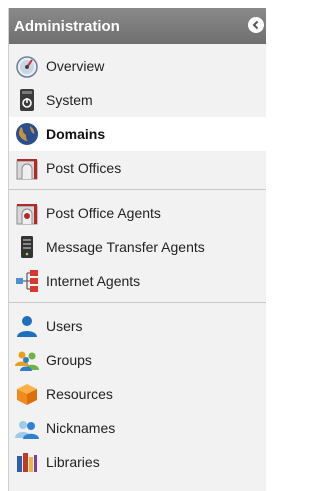 The image size is (320, 491). What do you see at coordinates (137, 462) in the screenshot?
I see `nav-item-libraries: Libraries` at bounding box center [137, 462].